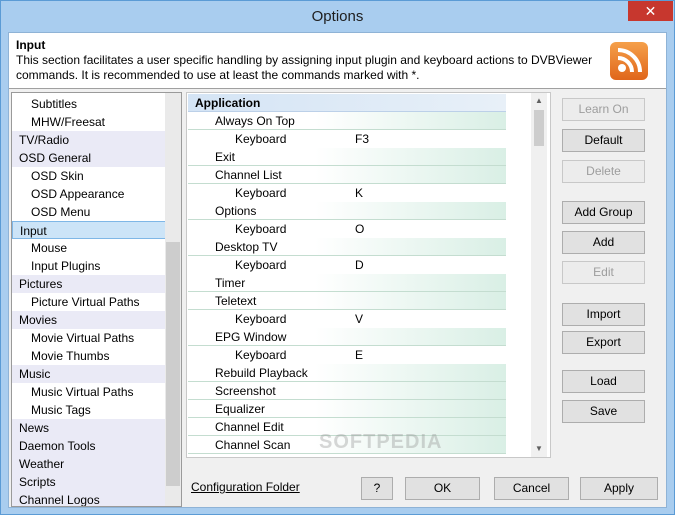  Describe the element at coordinates (347, 229) in the screenshot. I see `key-binding-row: Keyboard O` at that location.